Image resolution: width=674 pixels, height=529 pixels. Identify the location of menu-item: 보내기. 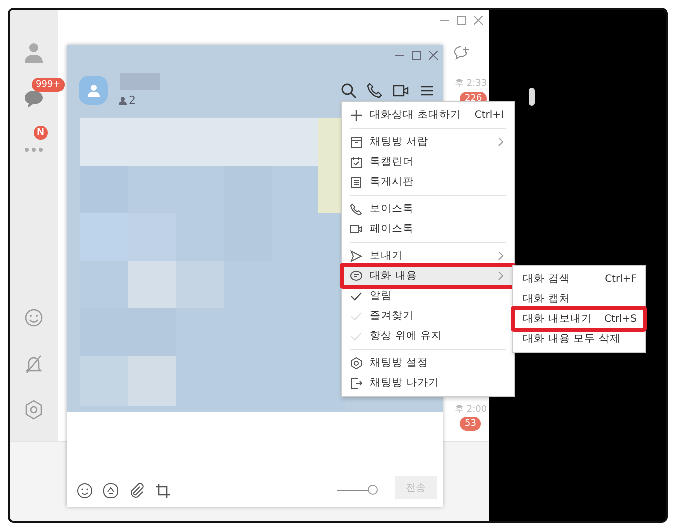
(428, 256).